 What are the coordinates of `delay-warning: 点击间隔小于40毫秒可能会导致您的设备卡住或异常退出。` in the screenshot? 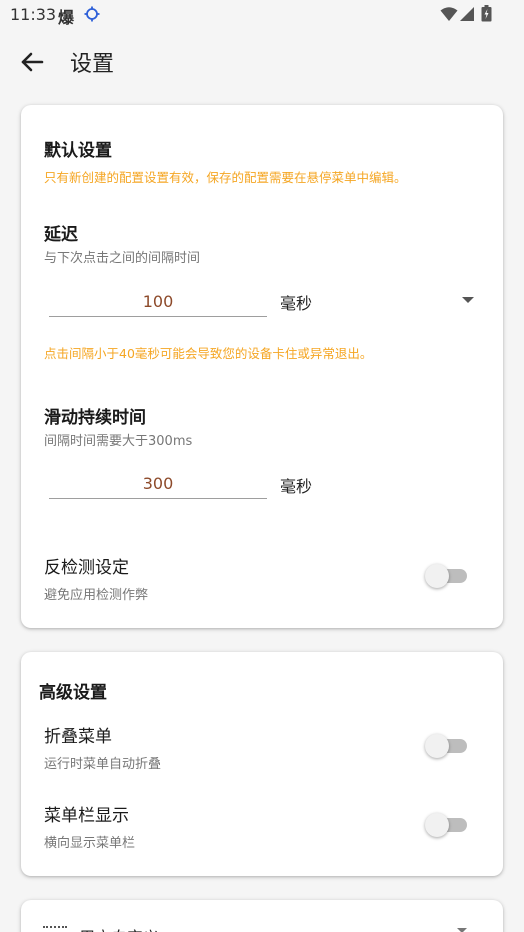 It's located at (208, 353).